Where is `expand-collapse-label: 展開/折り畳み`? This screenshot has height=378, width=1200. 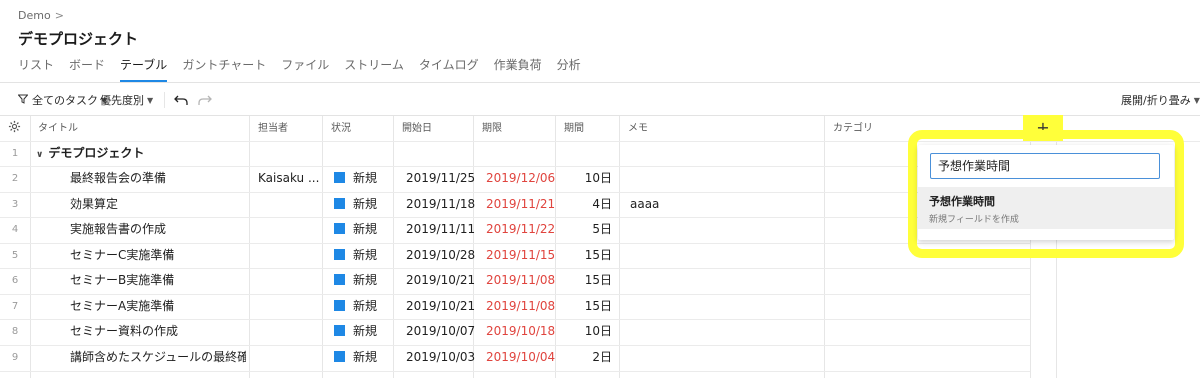 expand-collapse-label: 展開/折り畳み is located at coordinates (1156, 100).